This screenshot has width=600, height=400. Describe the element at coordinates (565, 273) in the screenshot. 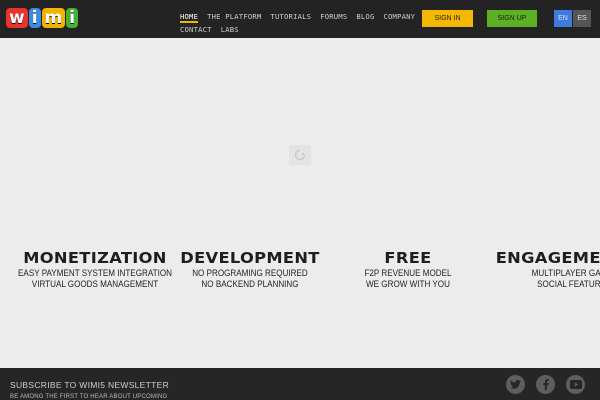

I see `feature-line: MULTIPLAYER GAMES` at that location.